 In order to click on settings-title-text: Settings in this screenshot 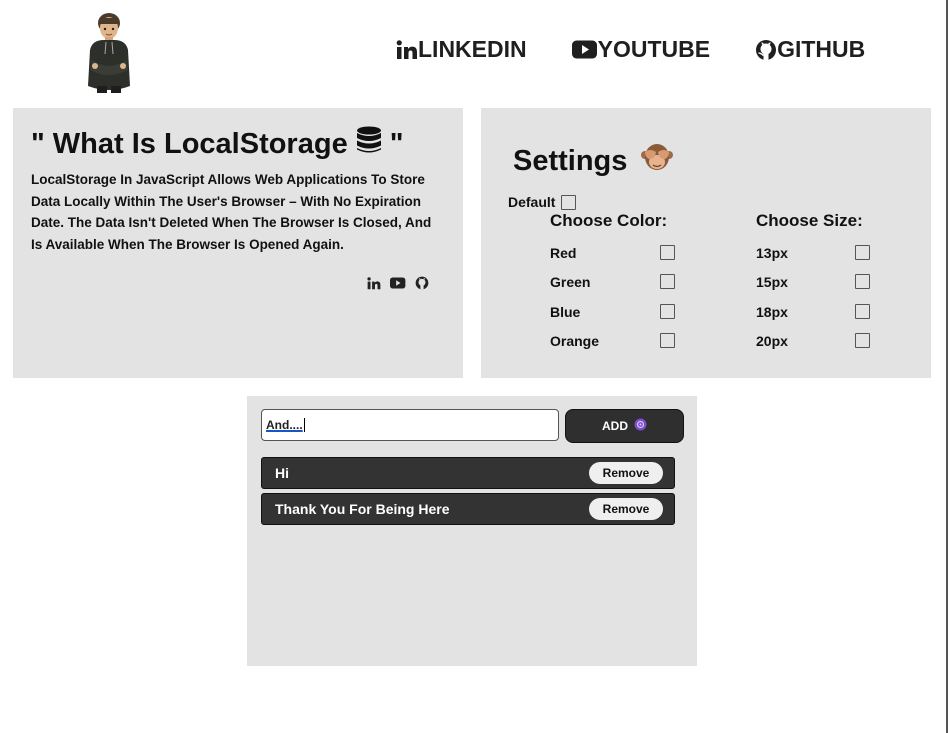, I will do `click(570, 160)`.